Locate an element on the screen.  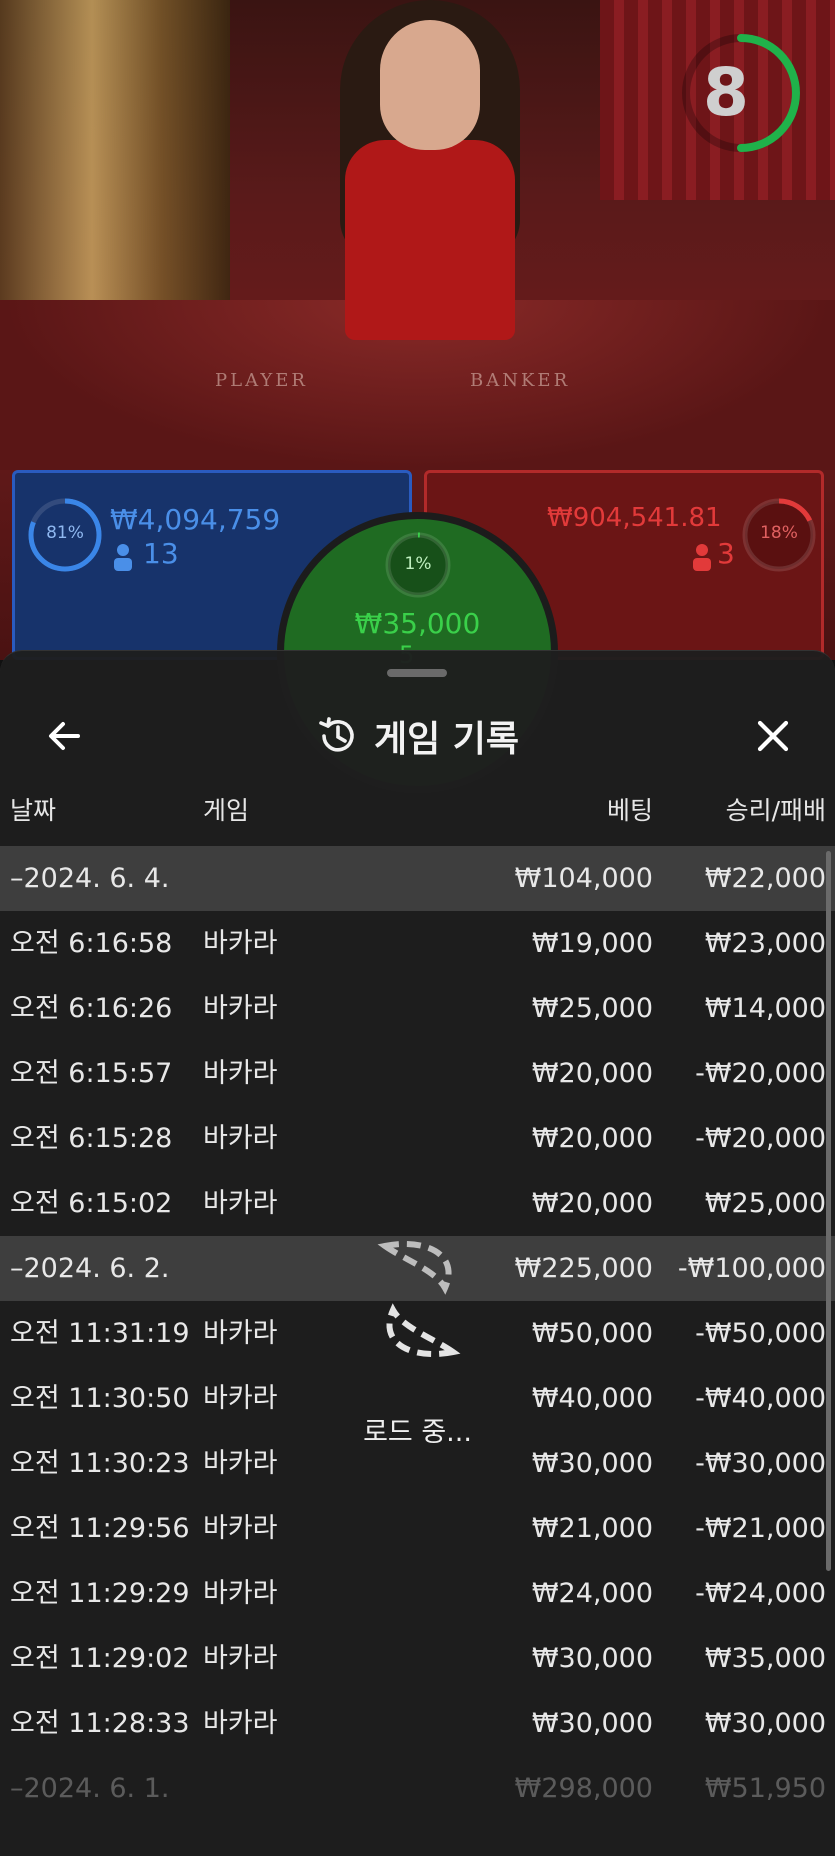
dealer-figure is located at coordinates (430, 190).